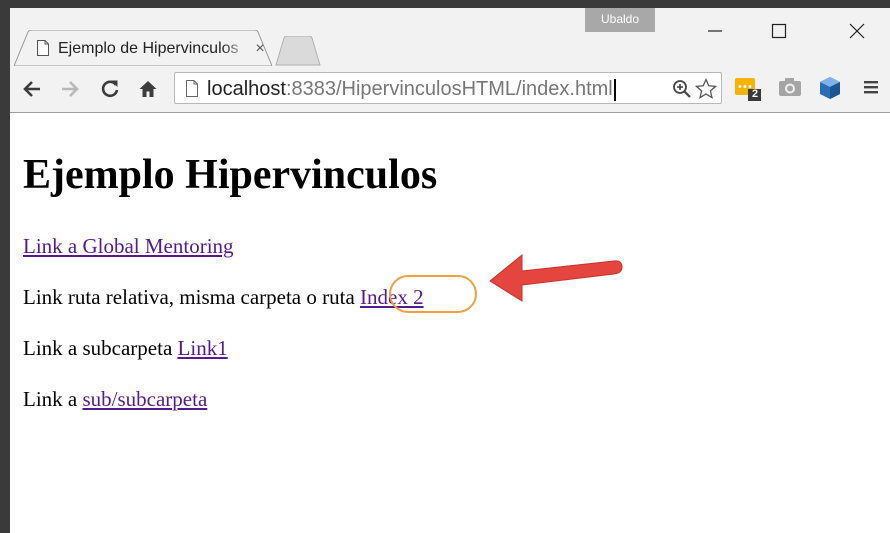 The height and width of the screenshot is (533, 890). What do you see at coordinates (203, 348) in the screenshot?
I see `link1-link: Link1` at bounding box center [203, 348].